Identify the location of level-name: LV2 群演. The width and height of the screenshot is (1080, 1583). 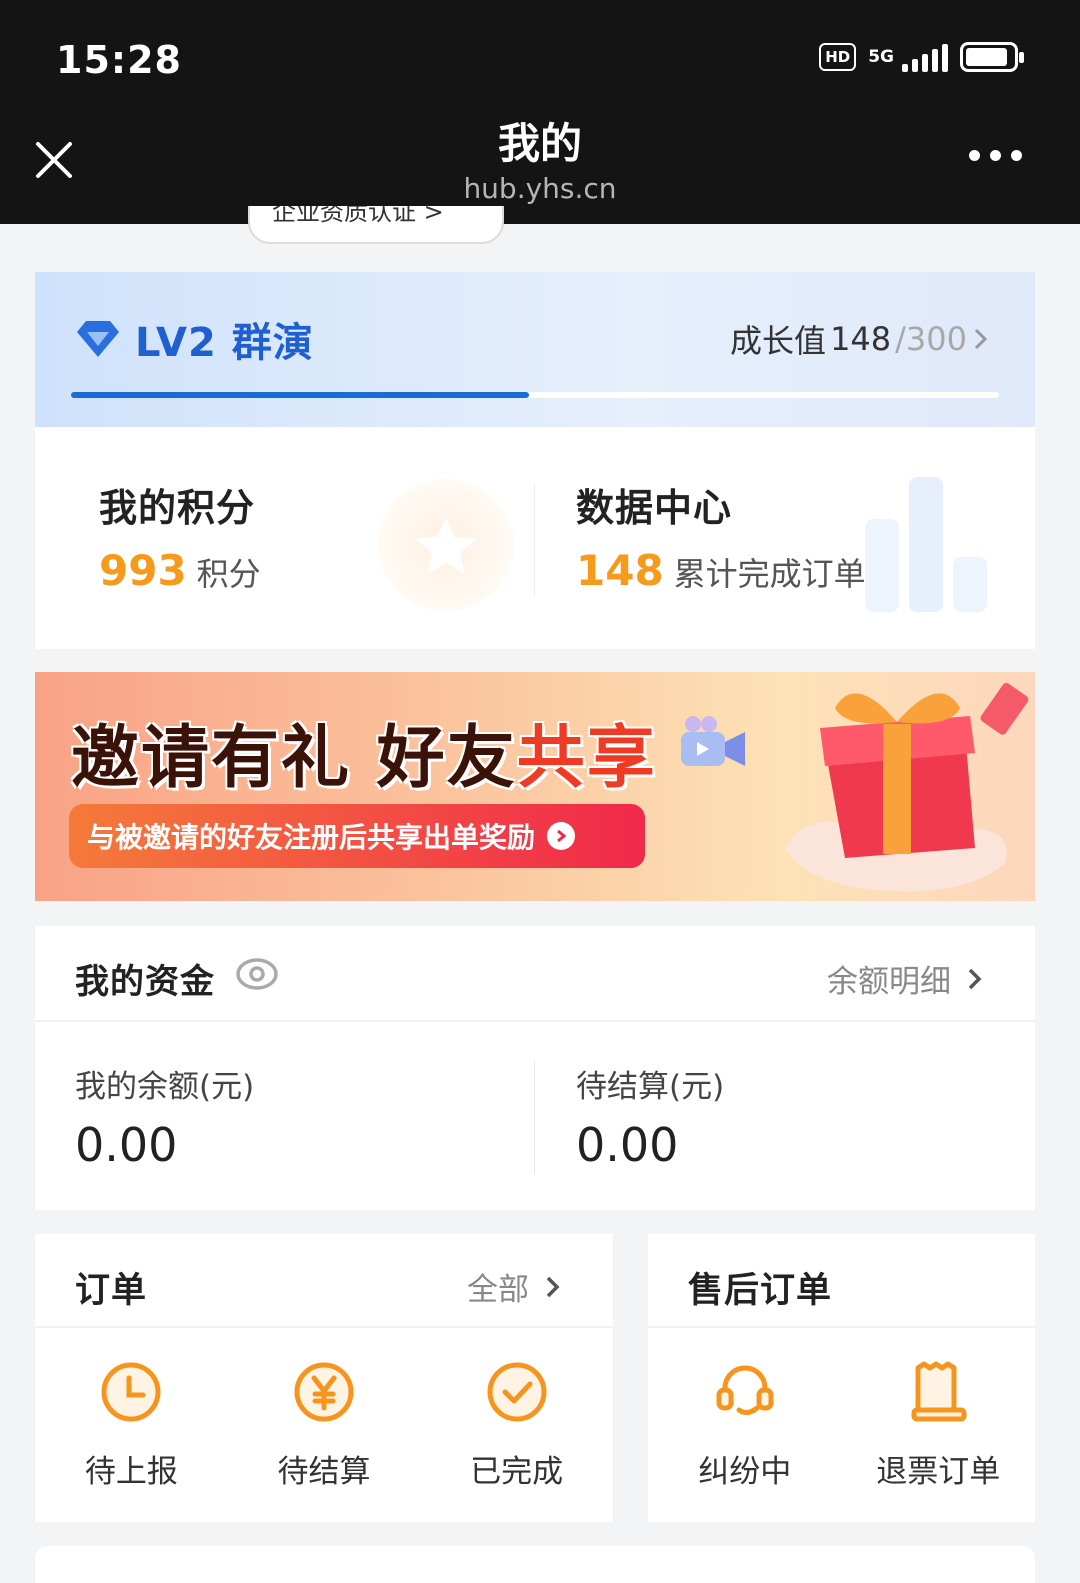
(224, 343).